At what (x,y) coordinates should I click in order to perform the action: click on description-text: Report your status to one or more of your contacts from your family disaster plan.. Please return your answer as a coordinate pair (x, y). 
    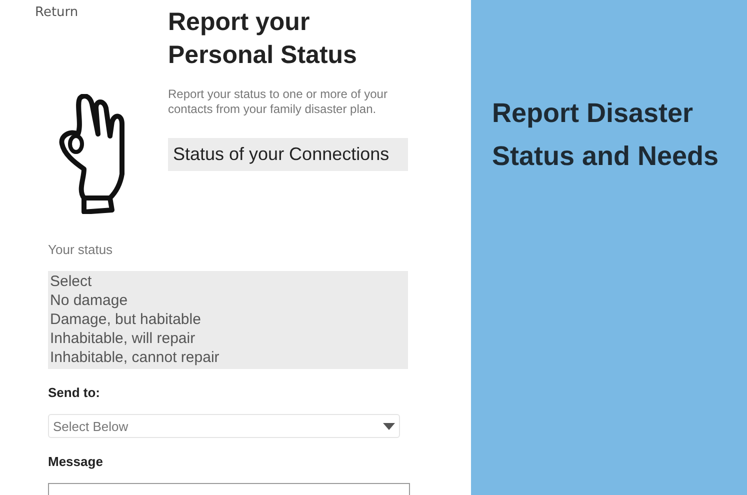
    Looking at the image, I should click on (278, 102).